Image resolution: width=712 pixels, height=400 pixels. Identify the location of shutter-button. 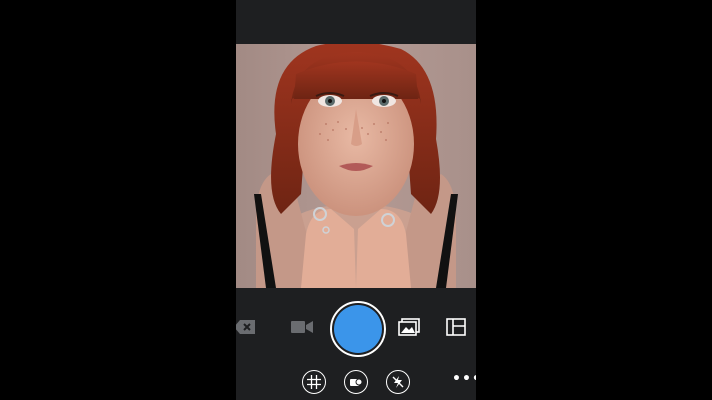
(358, 329).